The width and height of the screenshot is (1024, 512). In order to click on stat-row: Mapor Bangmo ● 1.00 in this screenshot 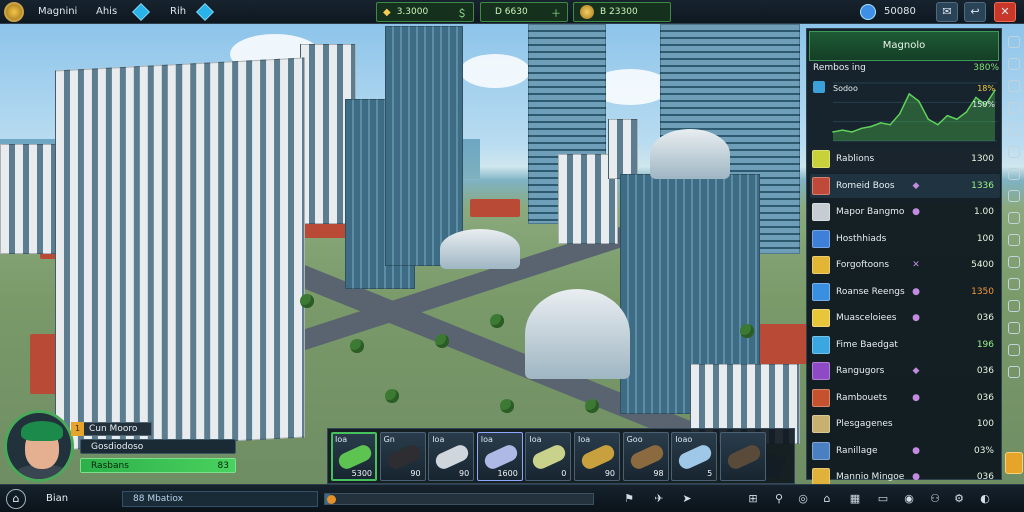, I will do `click(905, 212)`.